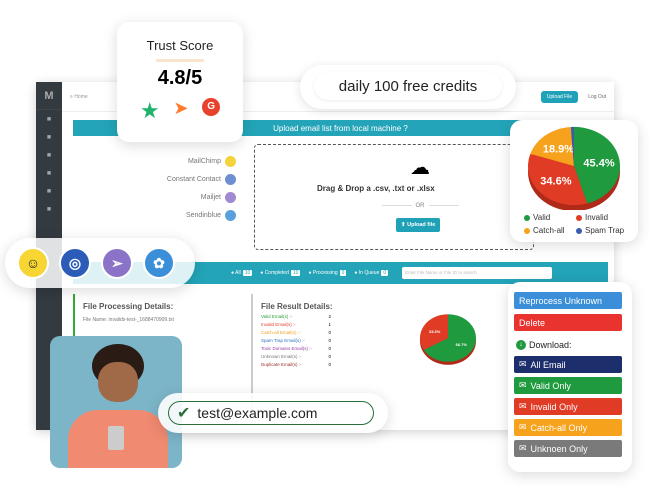 The image size is (650, 500). I want to click on download-all-email-button: ✉ All Email, so click(568, 364).